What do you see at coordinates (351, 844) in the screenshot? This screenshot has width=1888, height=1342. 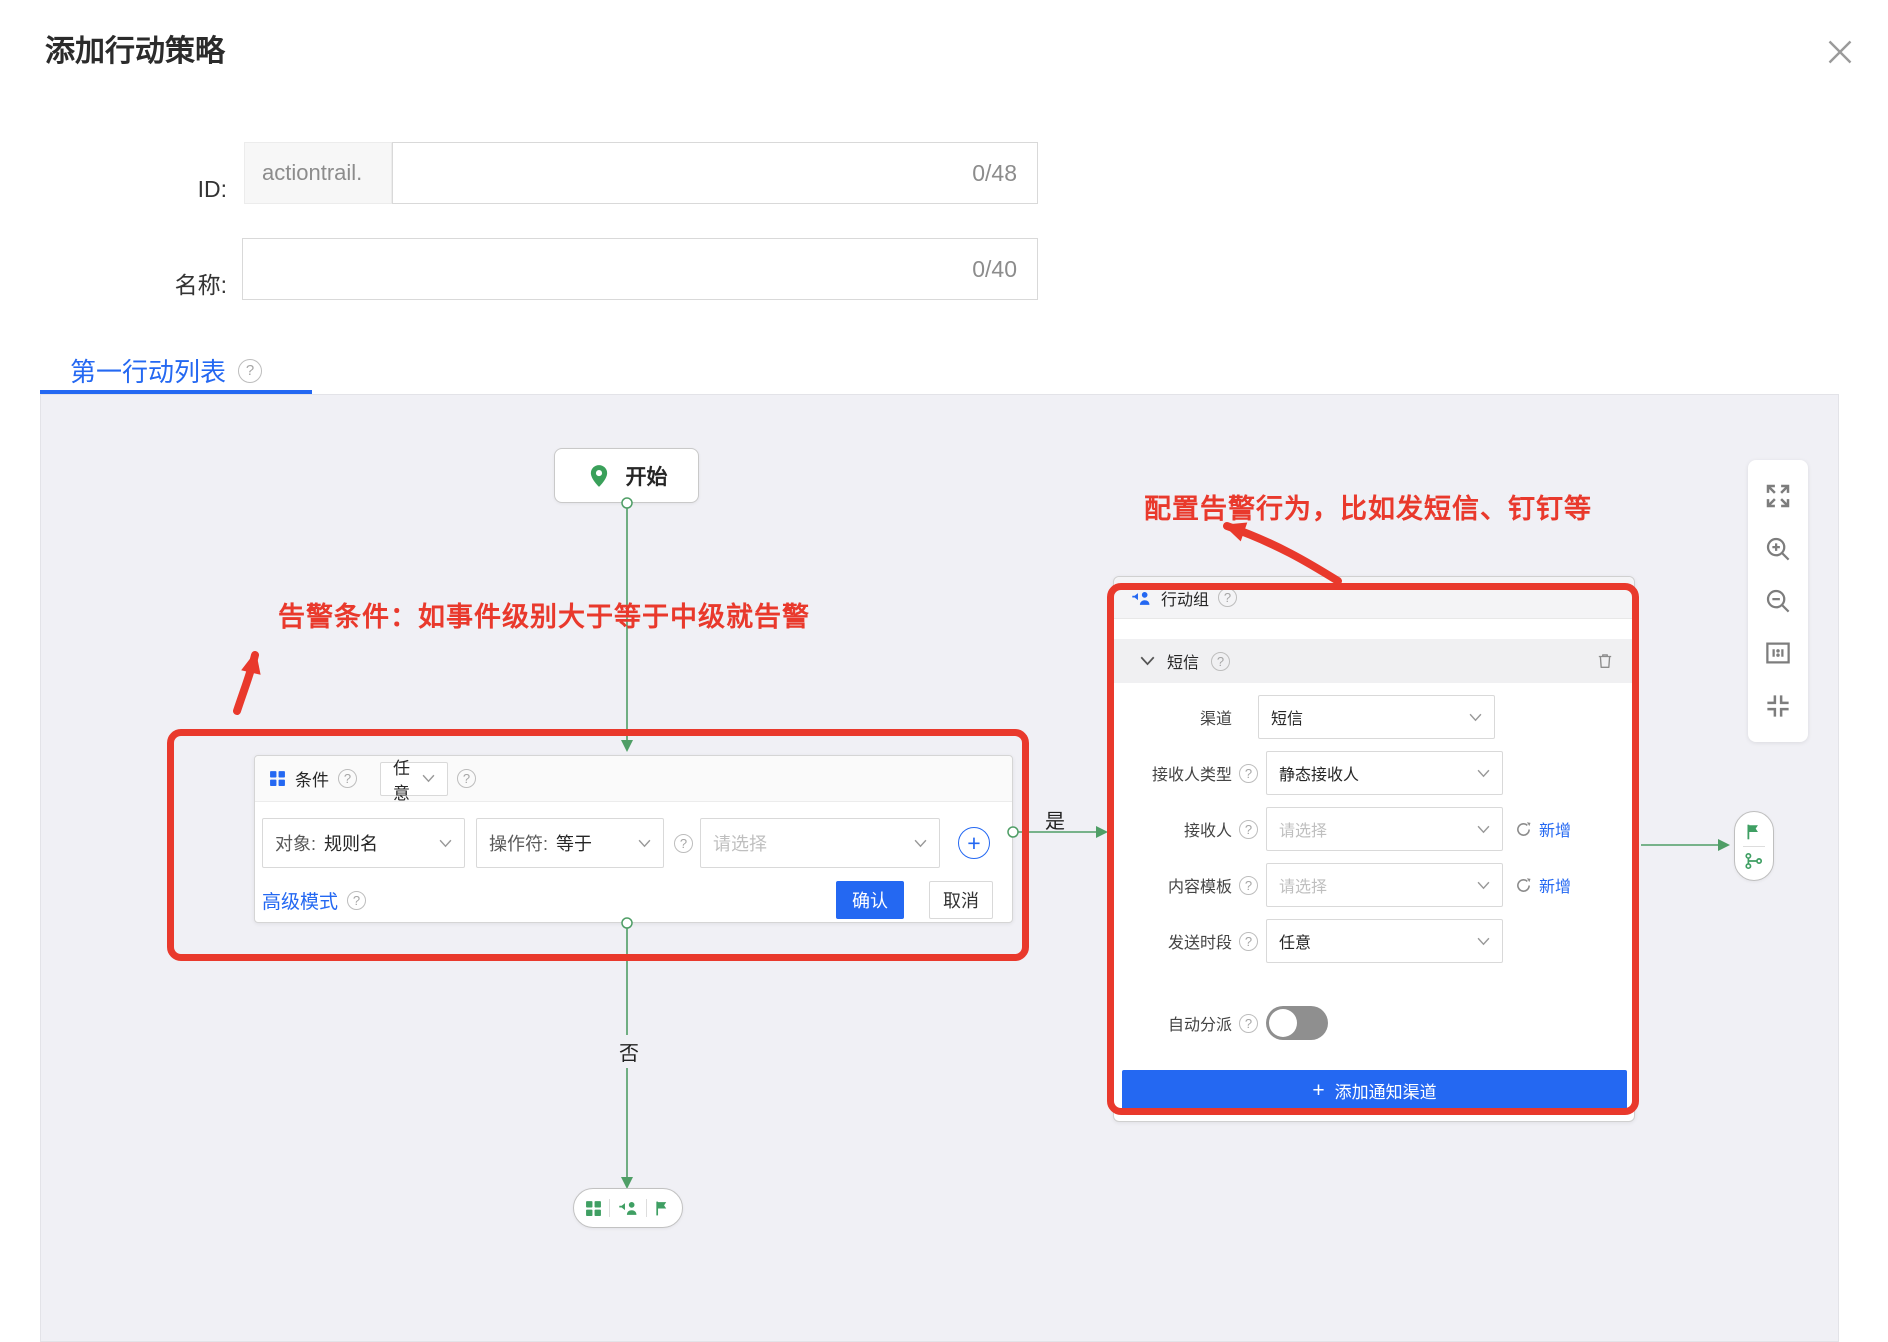 I see `object-select-value: 规则名` at bounding box center [351, 844].